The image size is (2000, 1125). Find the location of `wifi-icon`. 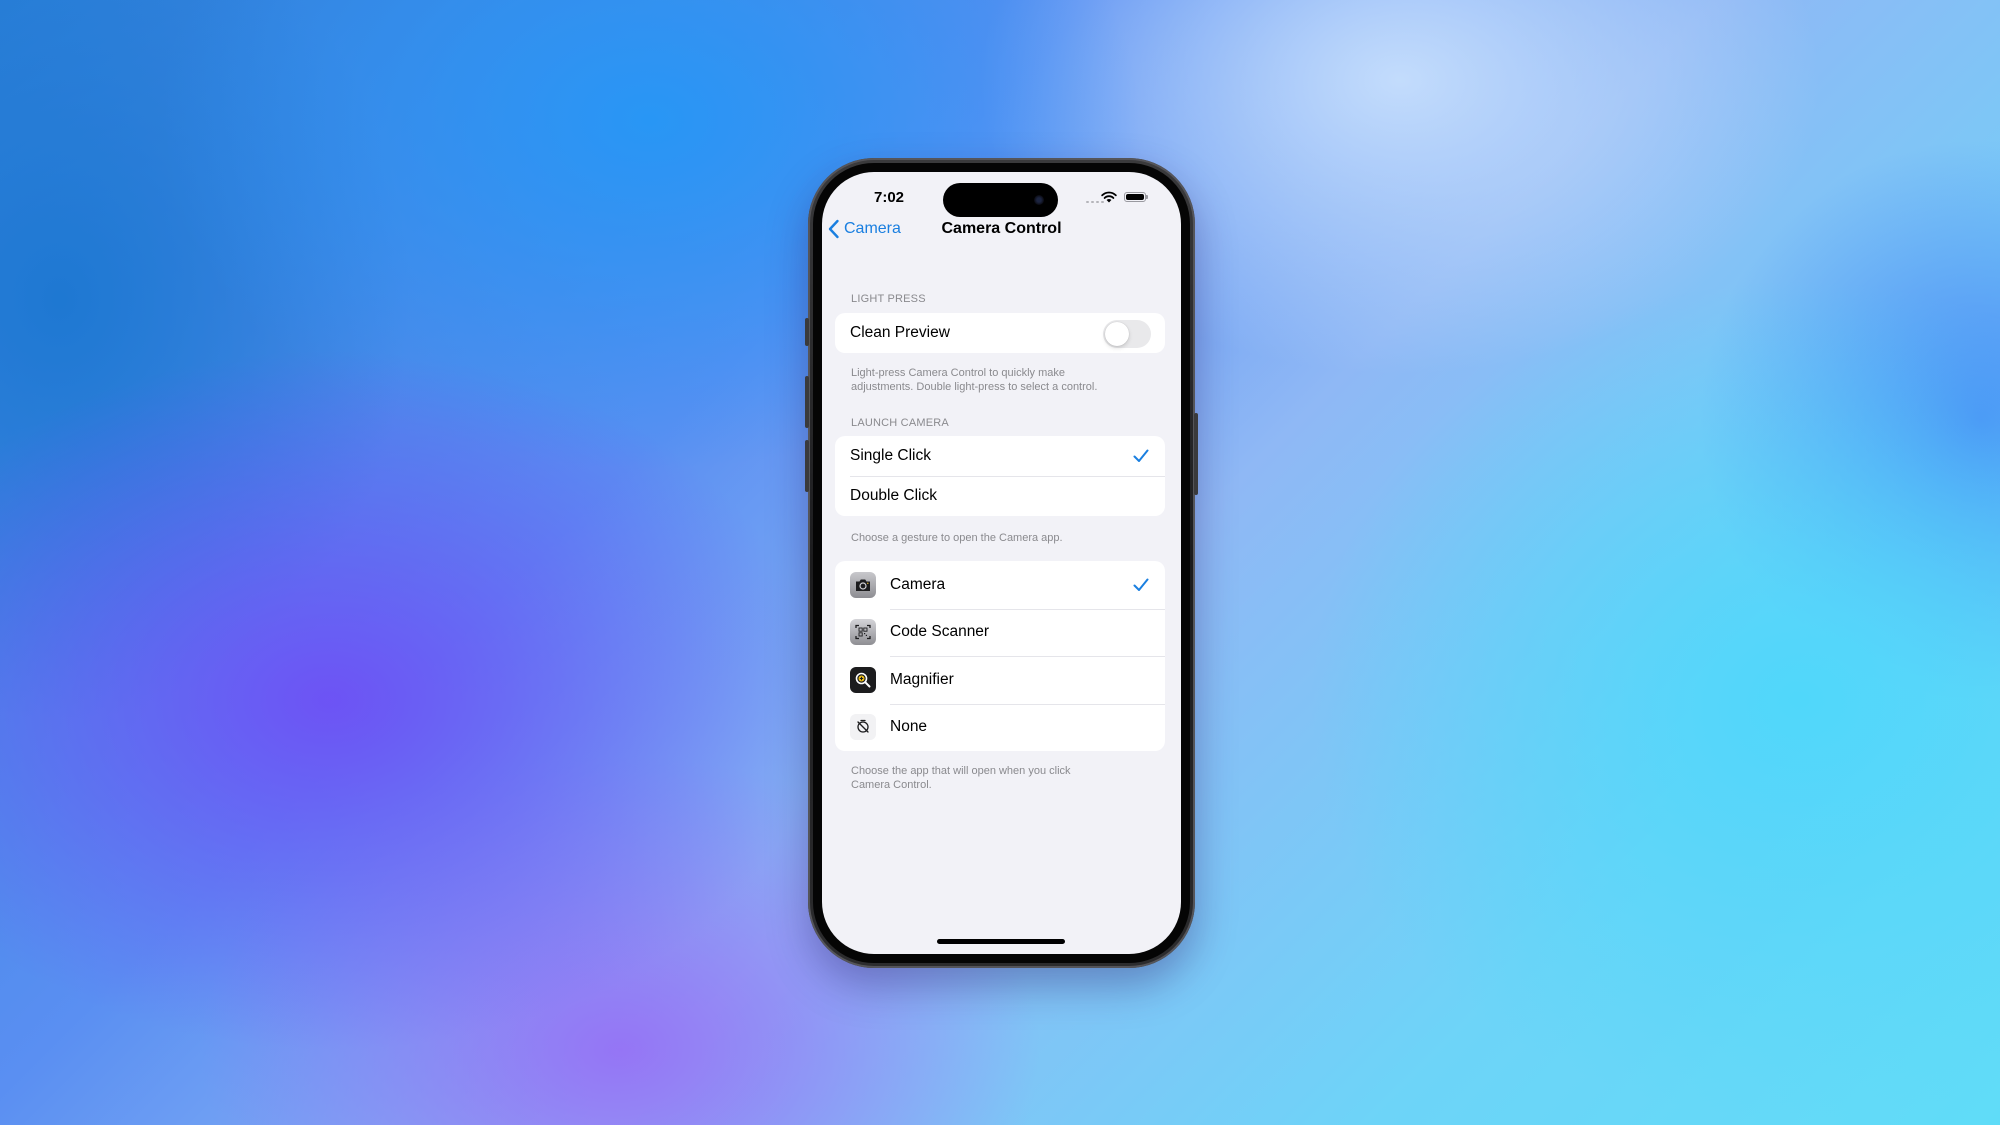

wifi-icon is located at coordinates (1109, 197).